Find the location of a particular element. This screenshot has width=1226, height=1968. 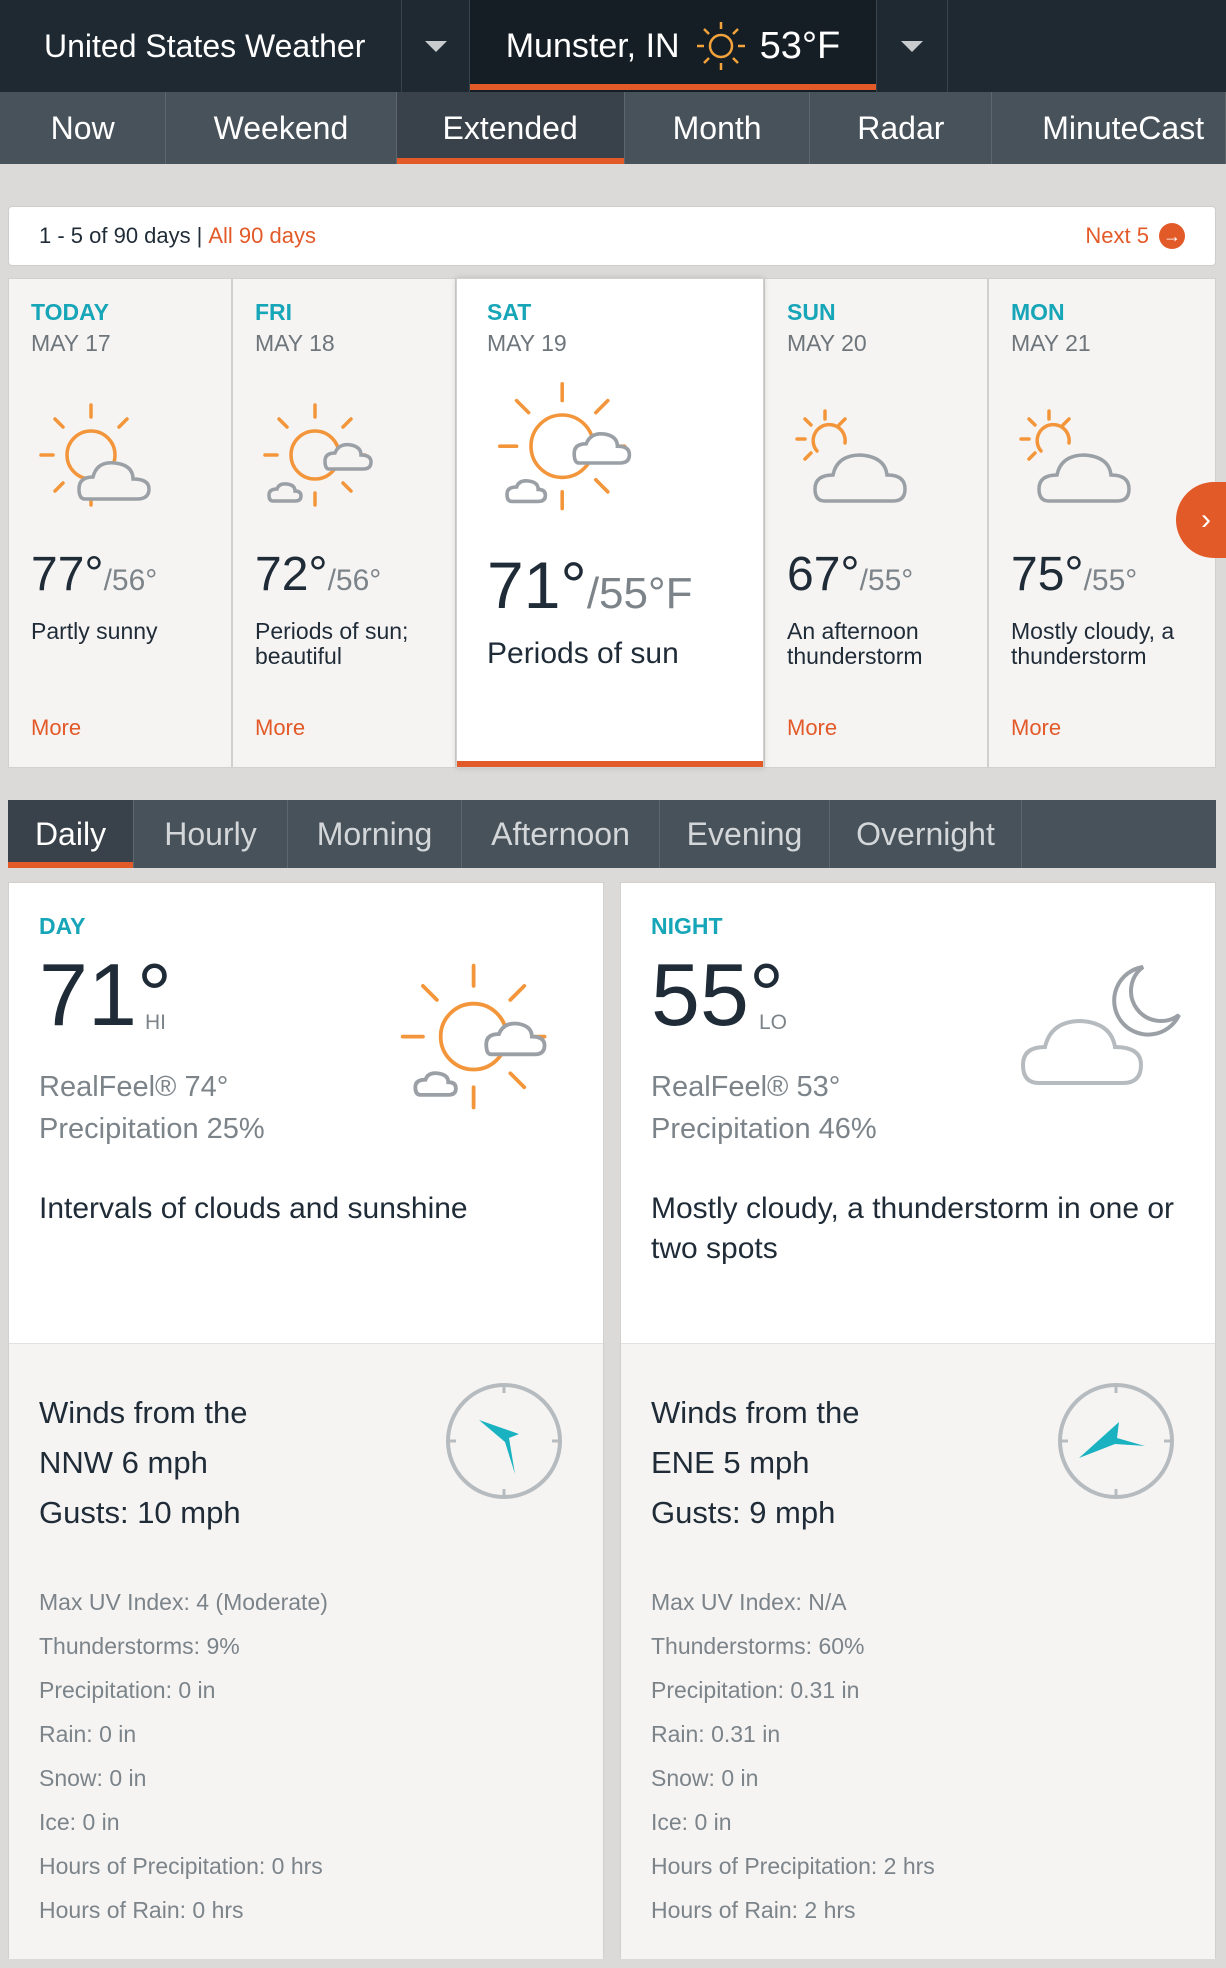

day-card-sat: SAT MAY 19 71°/55°F Periods of sun is located at coordinates (610, 523).